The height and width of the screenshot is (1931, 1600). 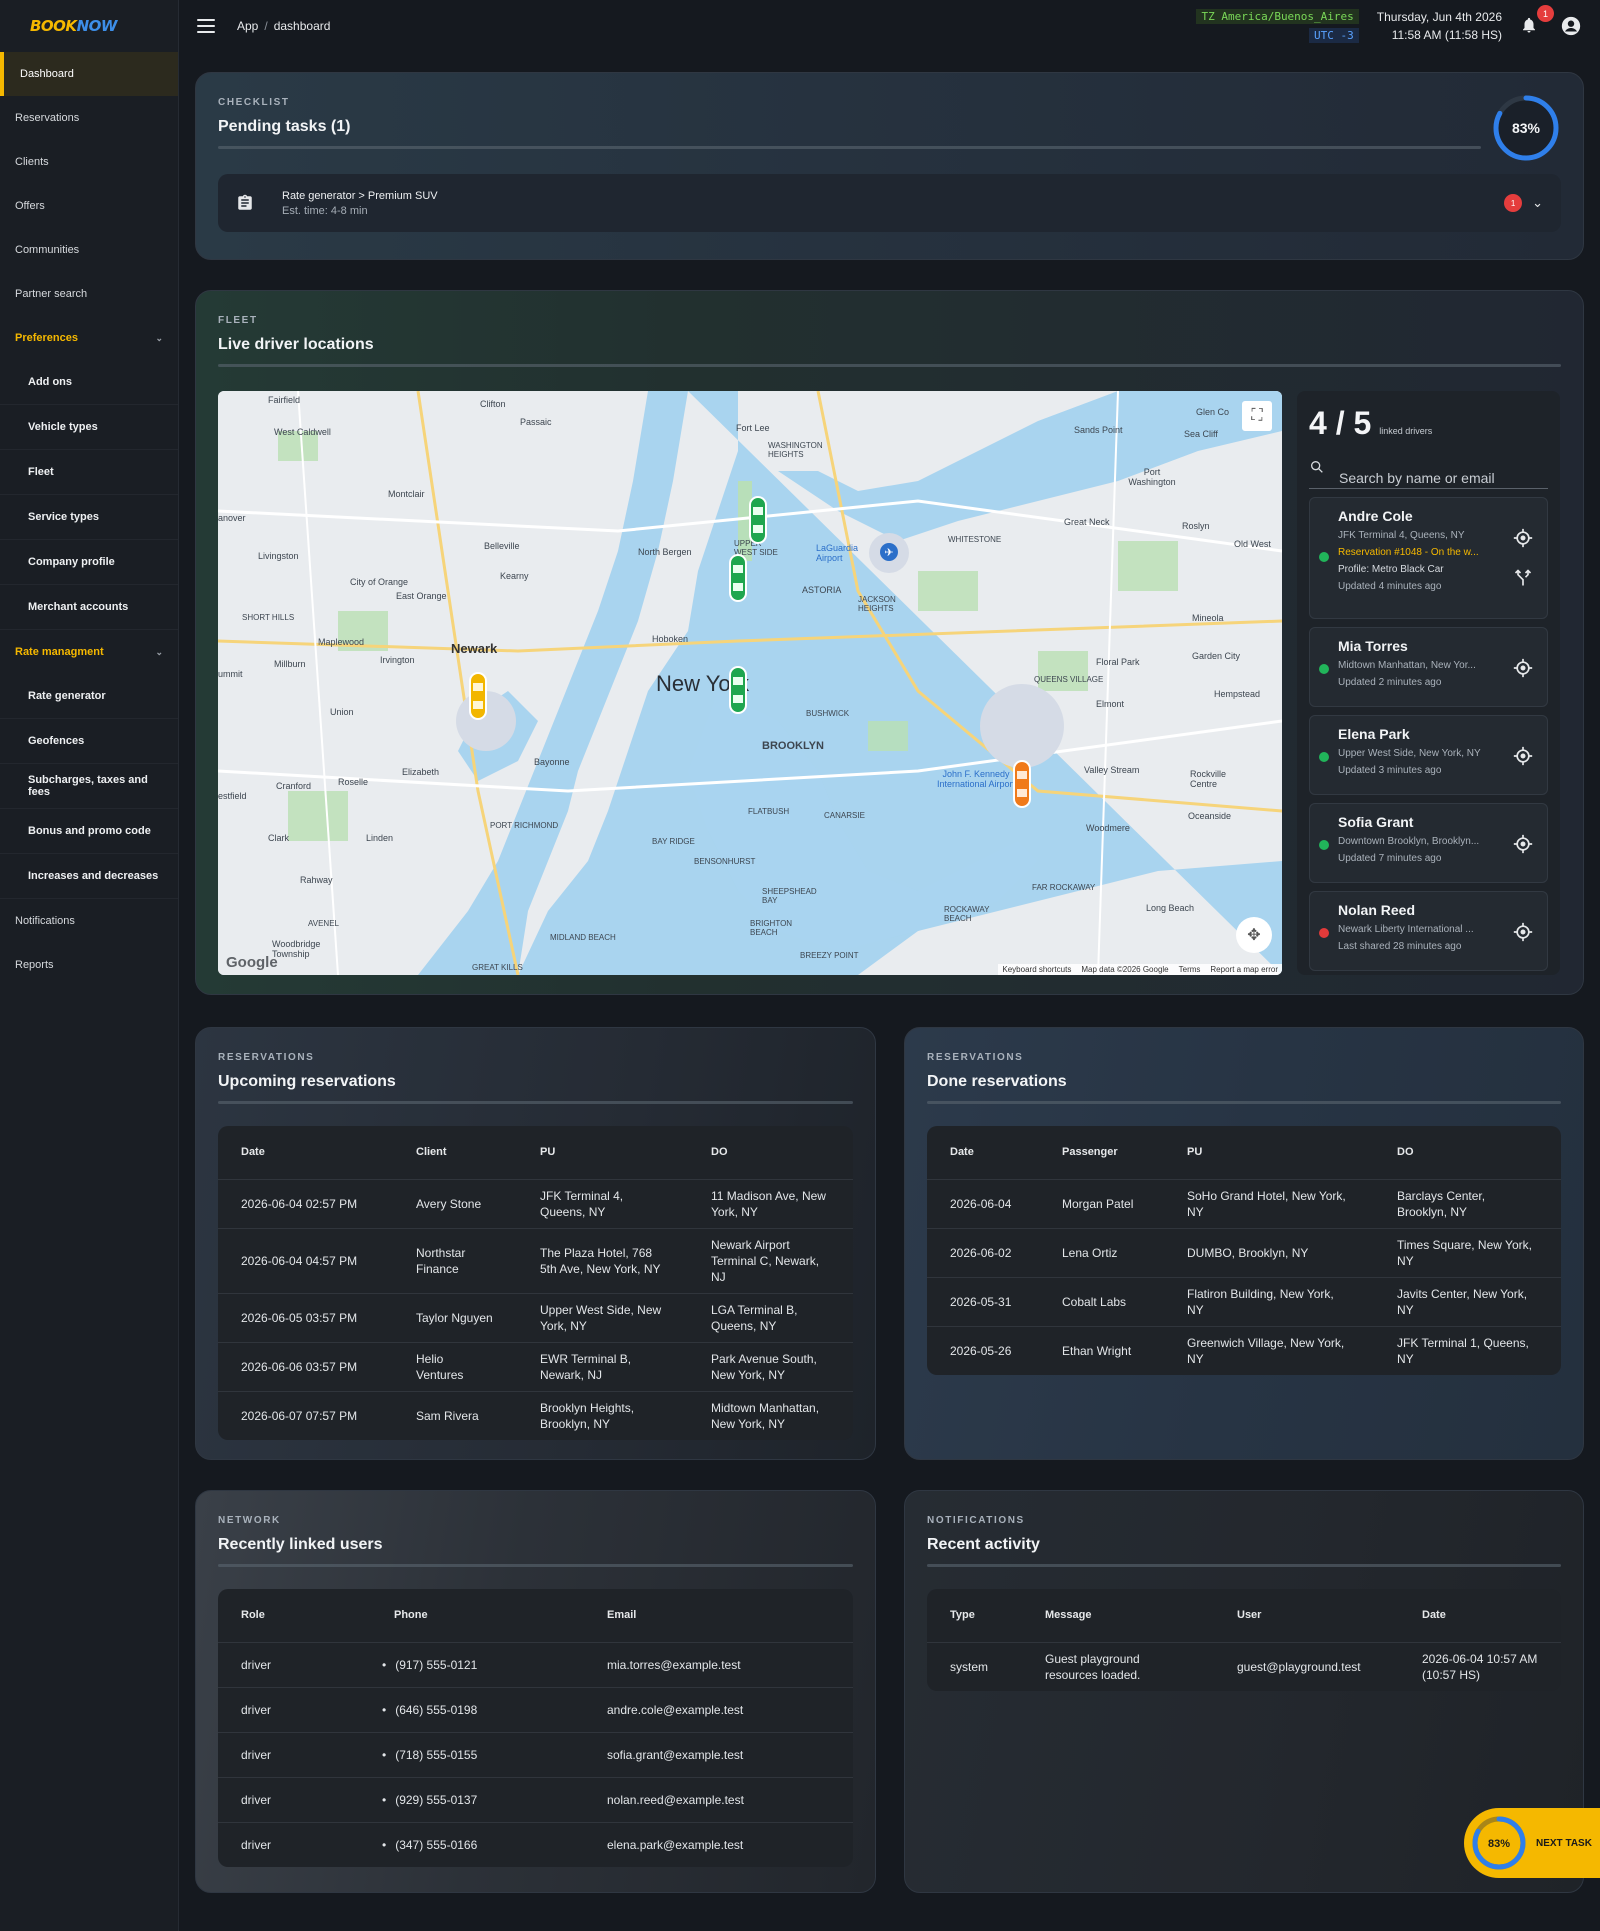 What do you see at coordinates (477, 1616) in the screenshot?
I see `column-header-phone: Phone` at bounding box center [477, 1616].